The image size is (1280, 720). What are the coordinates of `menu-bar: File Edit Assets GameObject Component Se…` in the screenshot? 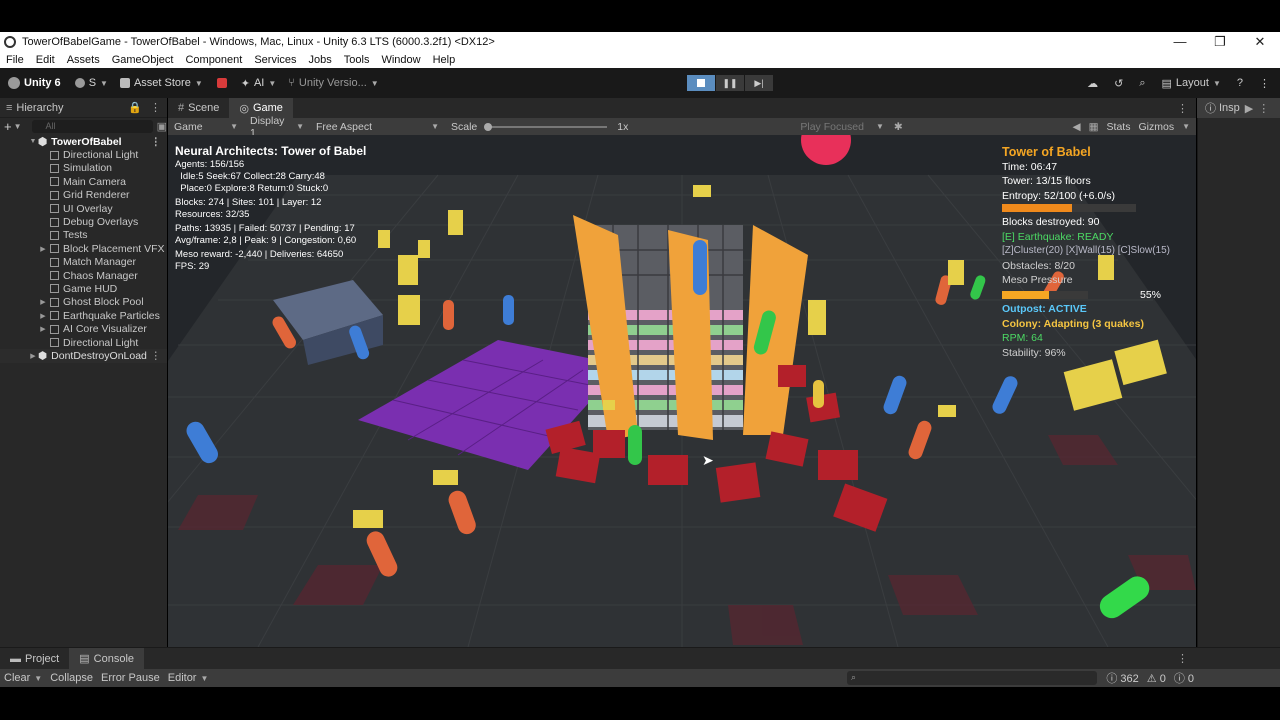 It's located at (640, 59).